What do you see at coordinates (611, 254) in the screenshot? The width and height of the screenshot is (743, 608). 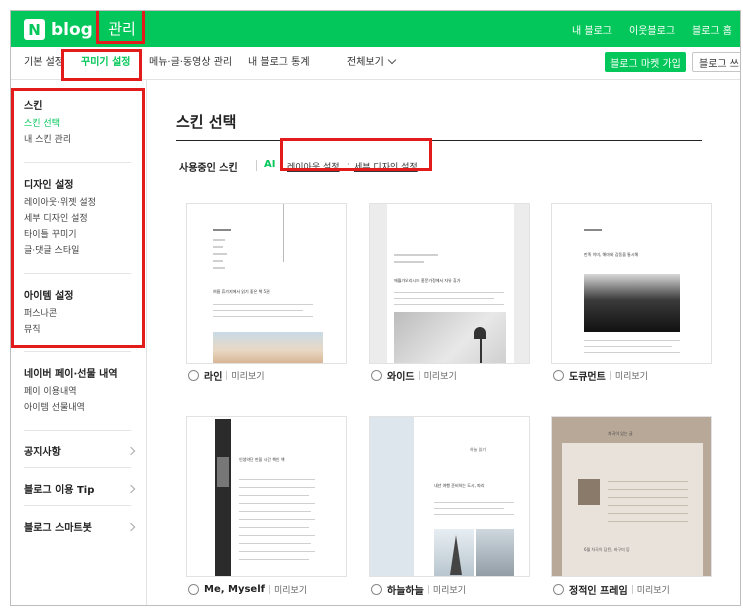 I see `card-document-title: 만족 이미, 해마와 감동을 통시해` at bounding box center [611, 254].